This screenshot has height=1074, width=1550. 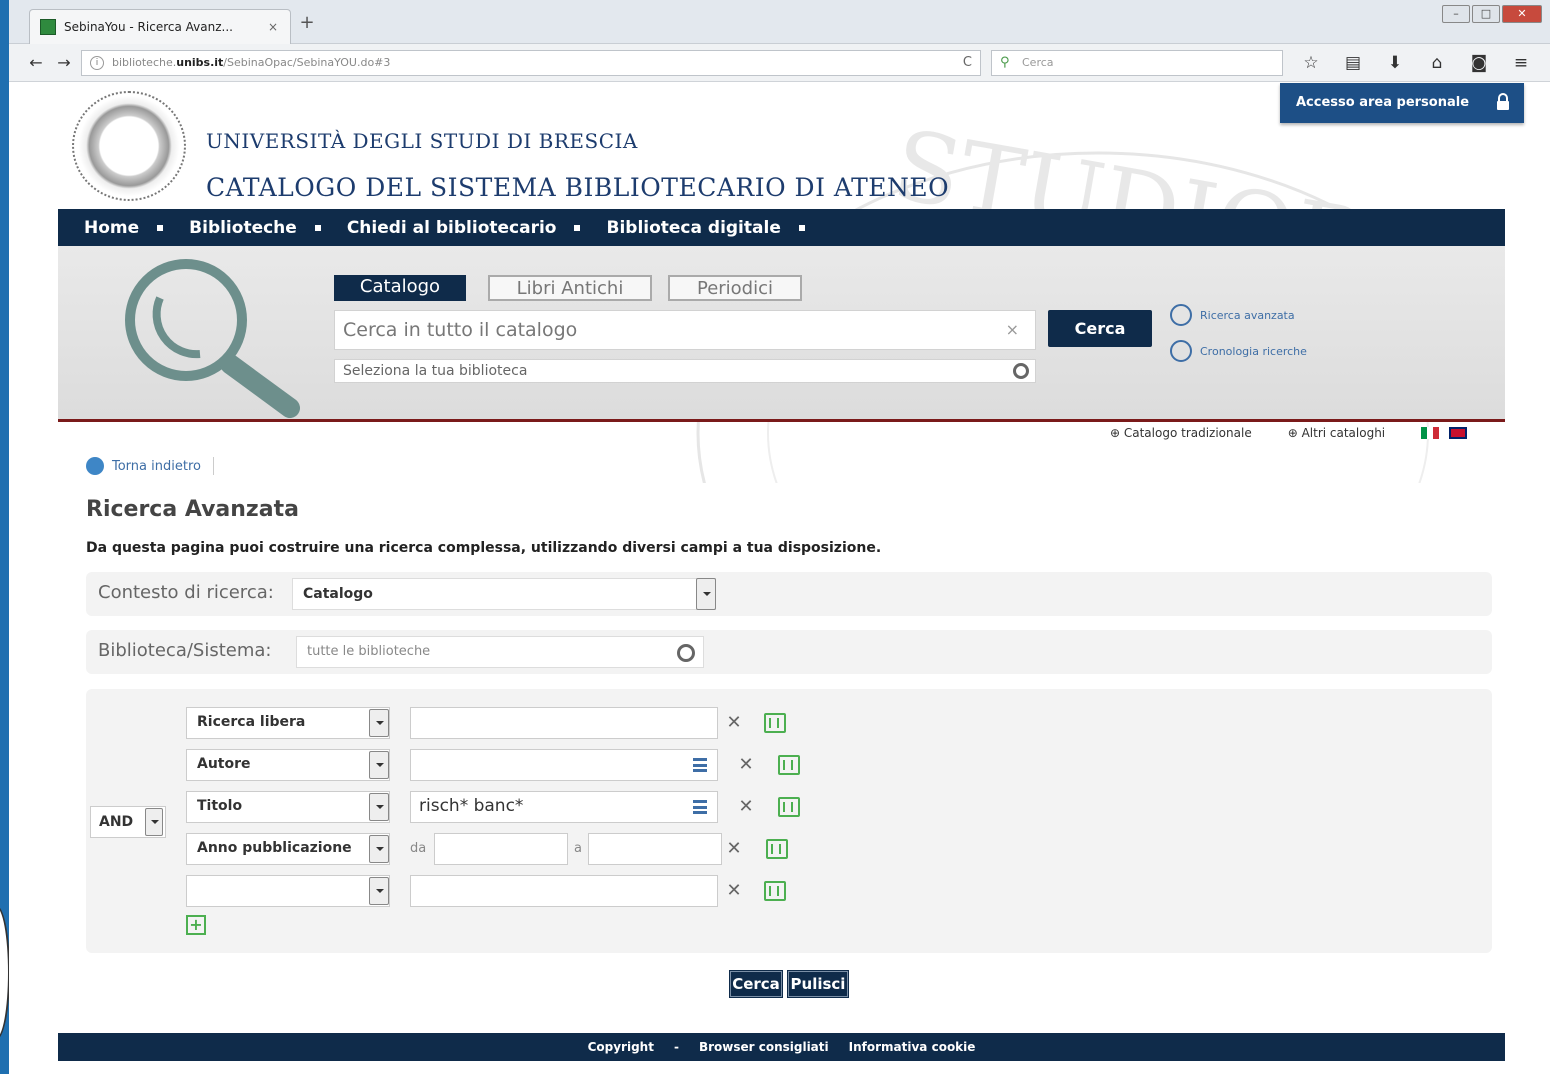 What do you see at coordinates (685, 330) in the screenshot?
I see `main-search-input: Cerca in tutto il catalogo ×` at bounding box center [685, 330].